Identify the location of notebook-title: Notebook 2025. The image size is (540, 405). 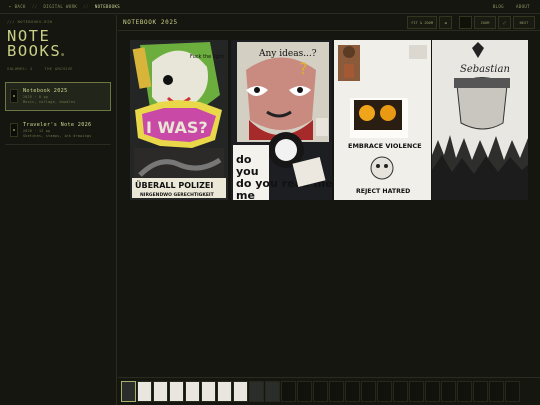
(45, 91).